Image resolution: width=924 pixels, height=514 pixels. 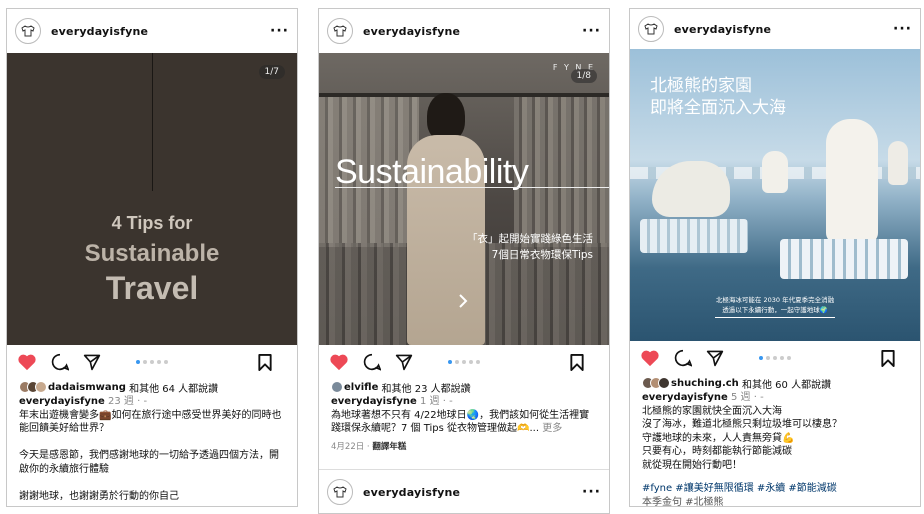 I want to click on chevron-right-icon, so click(x=463, y=301).